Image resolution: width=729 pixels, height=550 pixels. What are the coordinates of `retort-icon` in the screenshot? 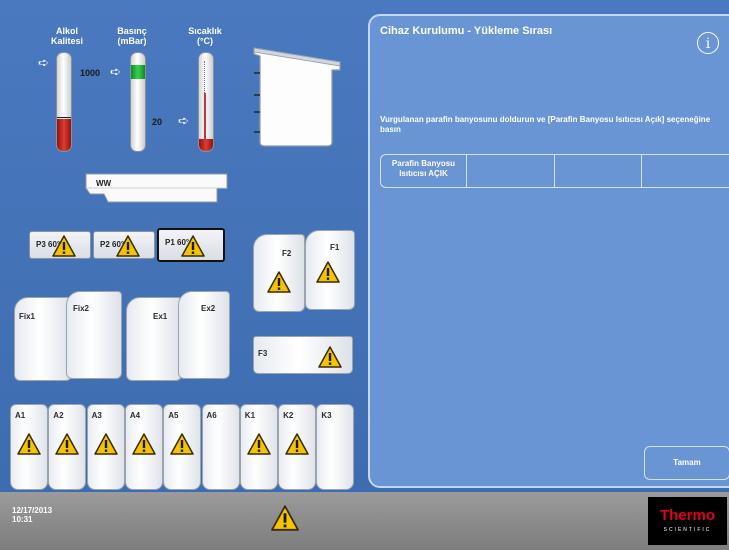 It's located at (297, 97).